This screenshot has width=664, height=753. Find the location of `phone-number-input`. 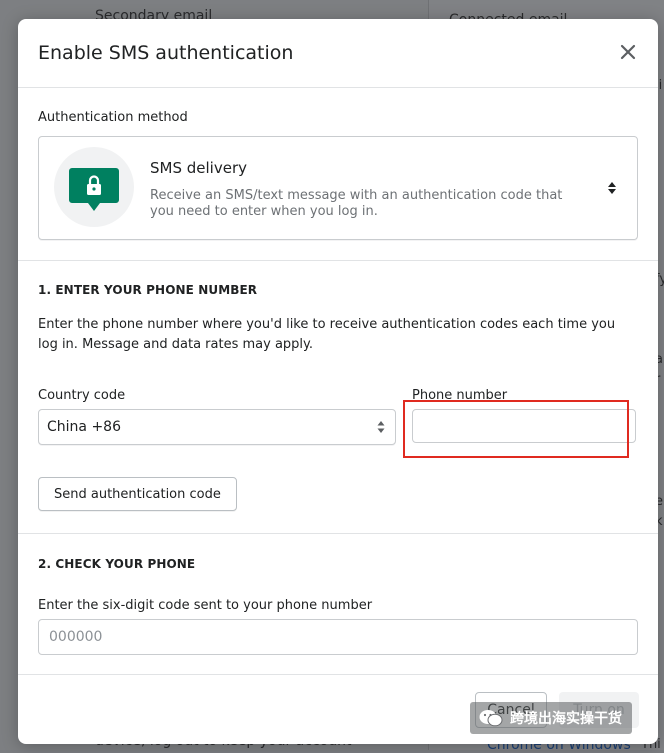

phone-number-input is located at coordinates (524, 426).